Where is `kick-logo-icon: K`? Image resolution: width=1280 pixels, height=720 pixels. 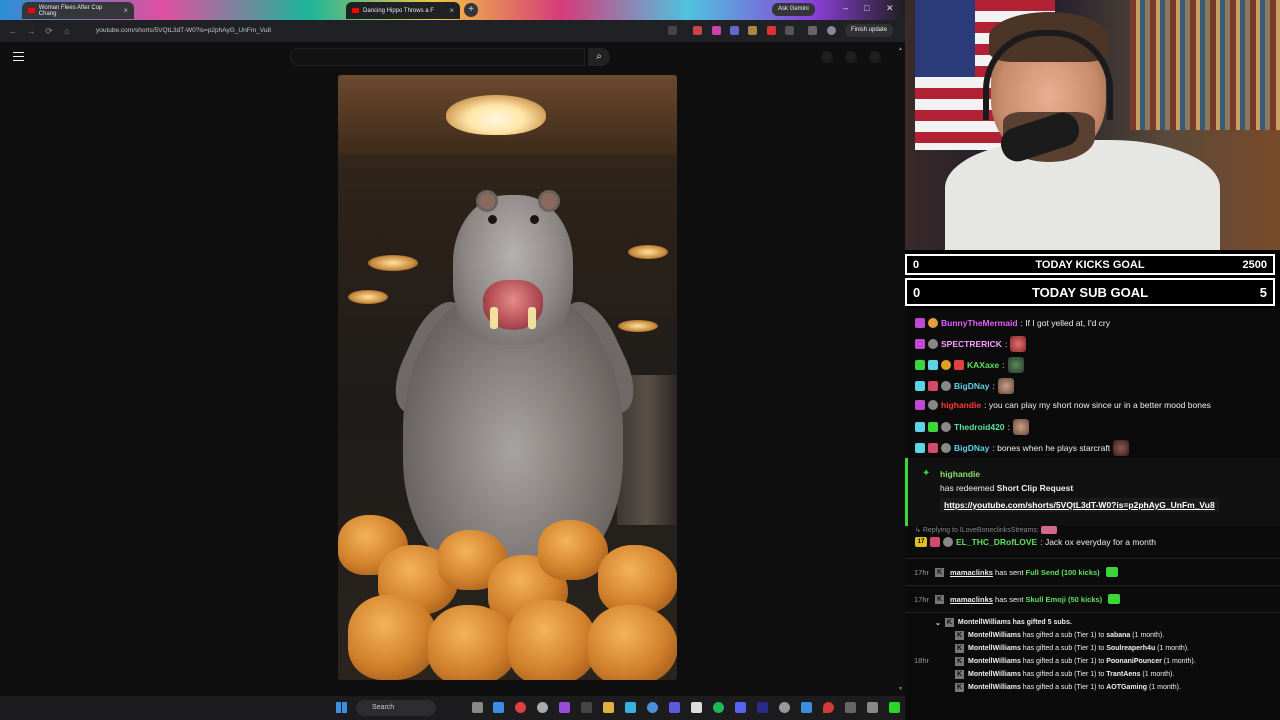
kick-logo-icon: K is located at coordinates (949, 622).